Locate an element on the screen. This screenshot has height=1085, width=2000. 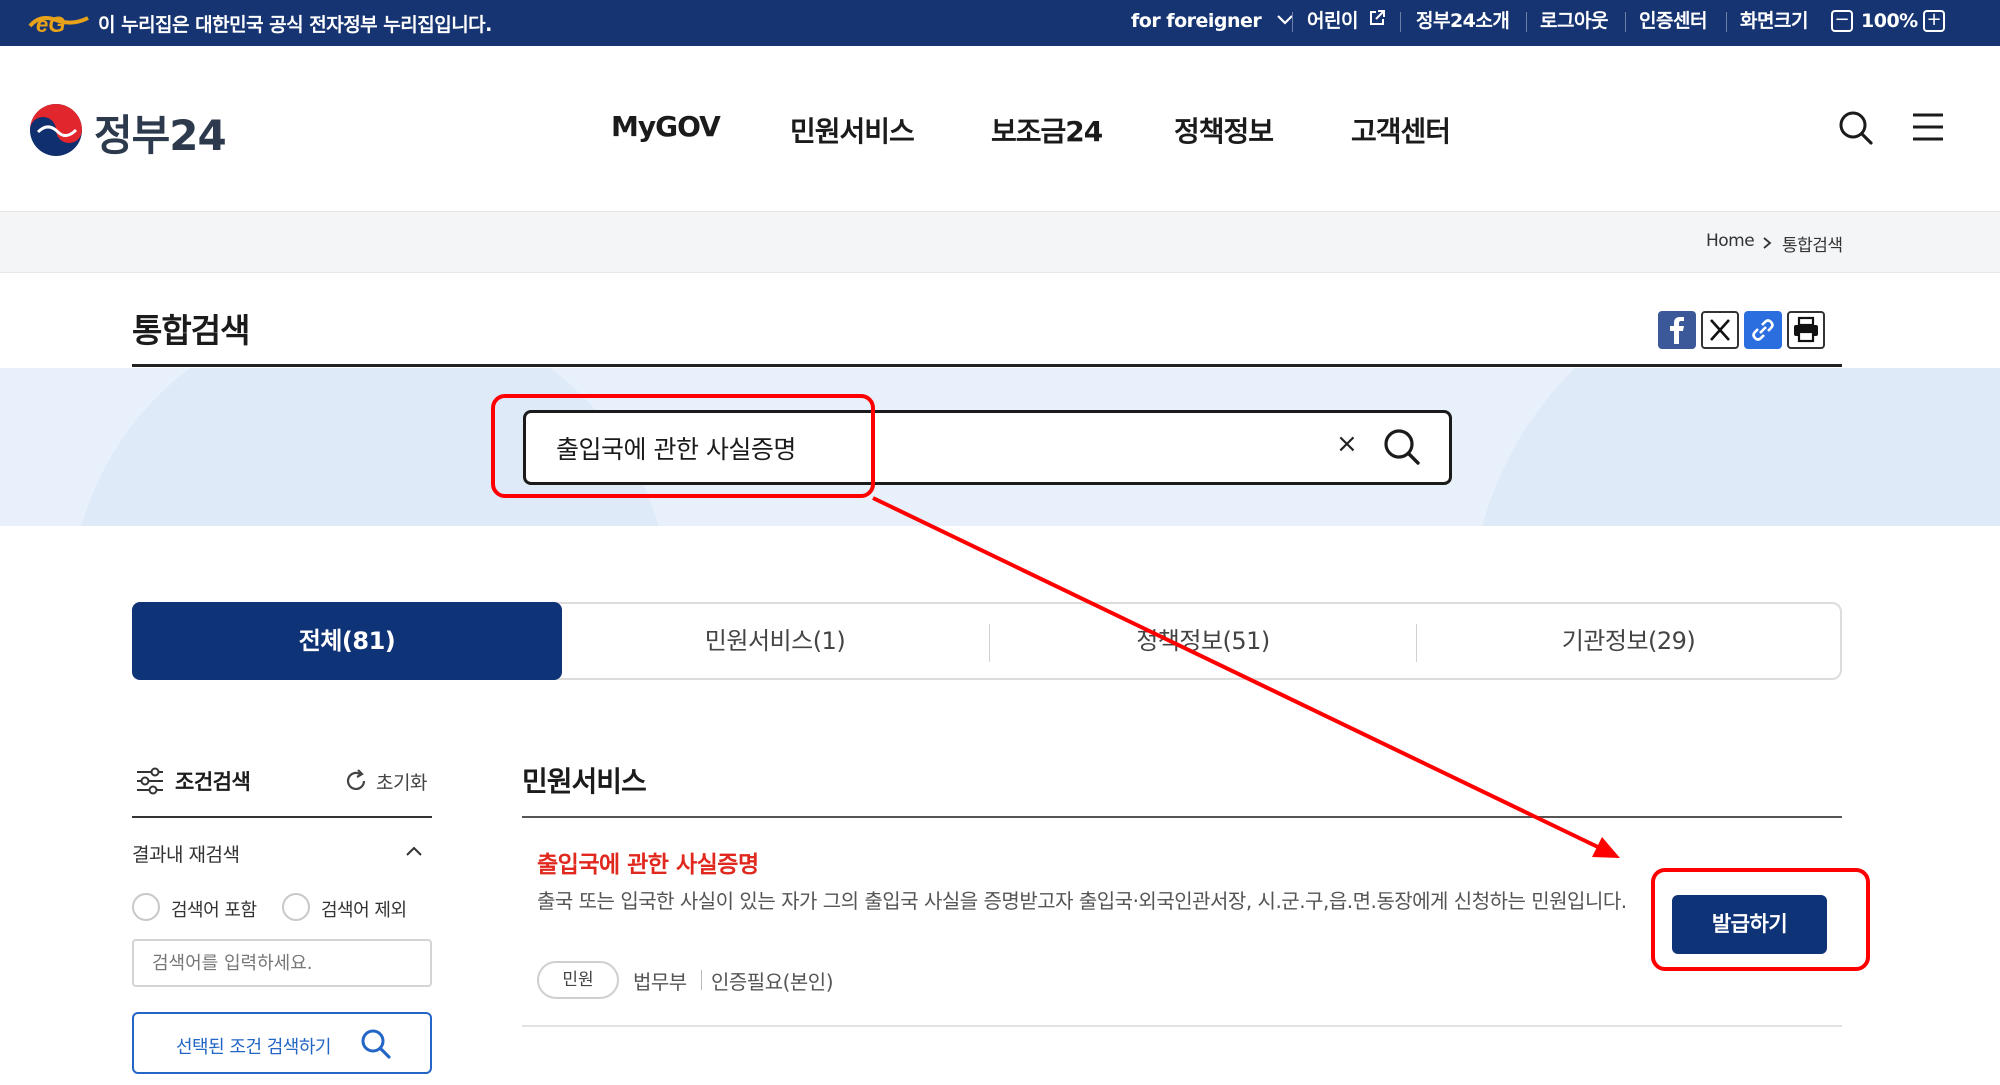
tab-civil-service: 민원서비스(1) is located at coordinates (775, 641).